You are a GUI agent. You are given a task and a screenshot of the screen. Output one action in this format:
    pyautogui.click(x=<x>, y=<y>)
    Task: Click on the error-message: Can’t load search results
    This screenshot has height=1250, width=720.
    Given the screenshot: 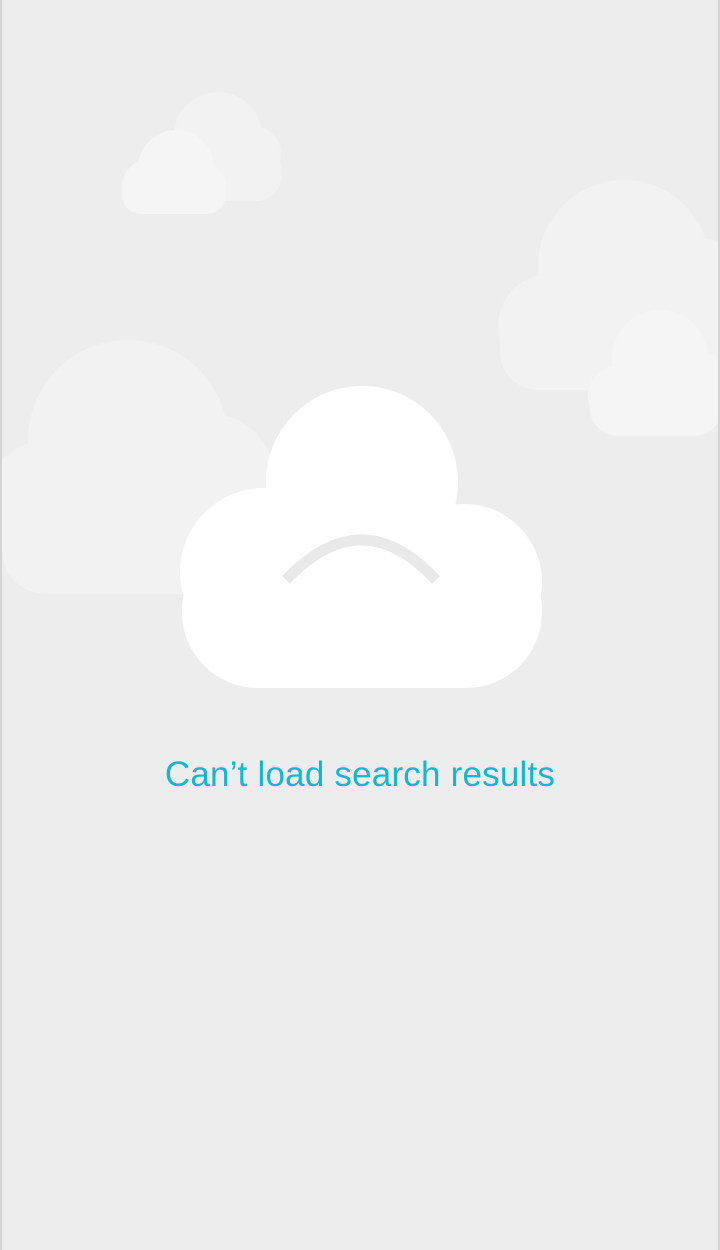 What is the action you would take?
    pyautogui.click(x=360, y=774)
    